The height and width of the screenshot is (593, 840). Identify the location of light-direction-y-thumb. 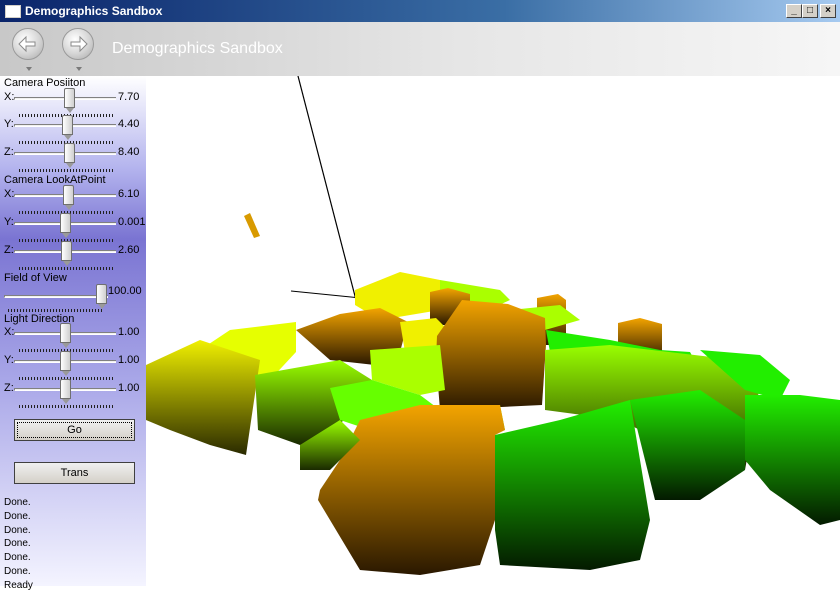
(65, 363).